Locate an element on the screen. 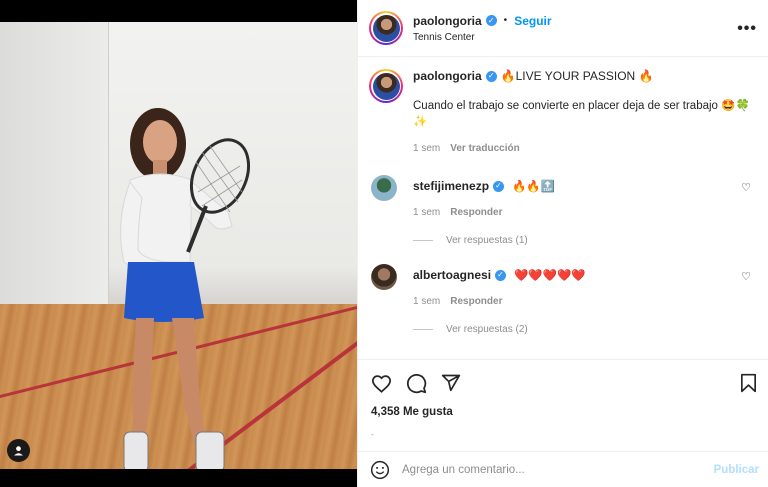 The image size is (768, 487). bookmark-icon is located at coordinates (748, 383).